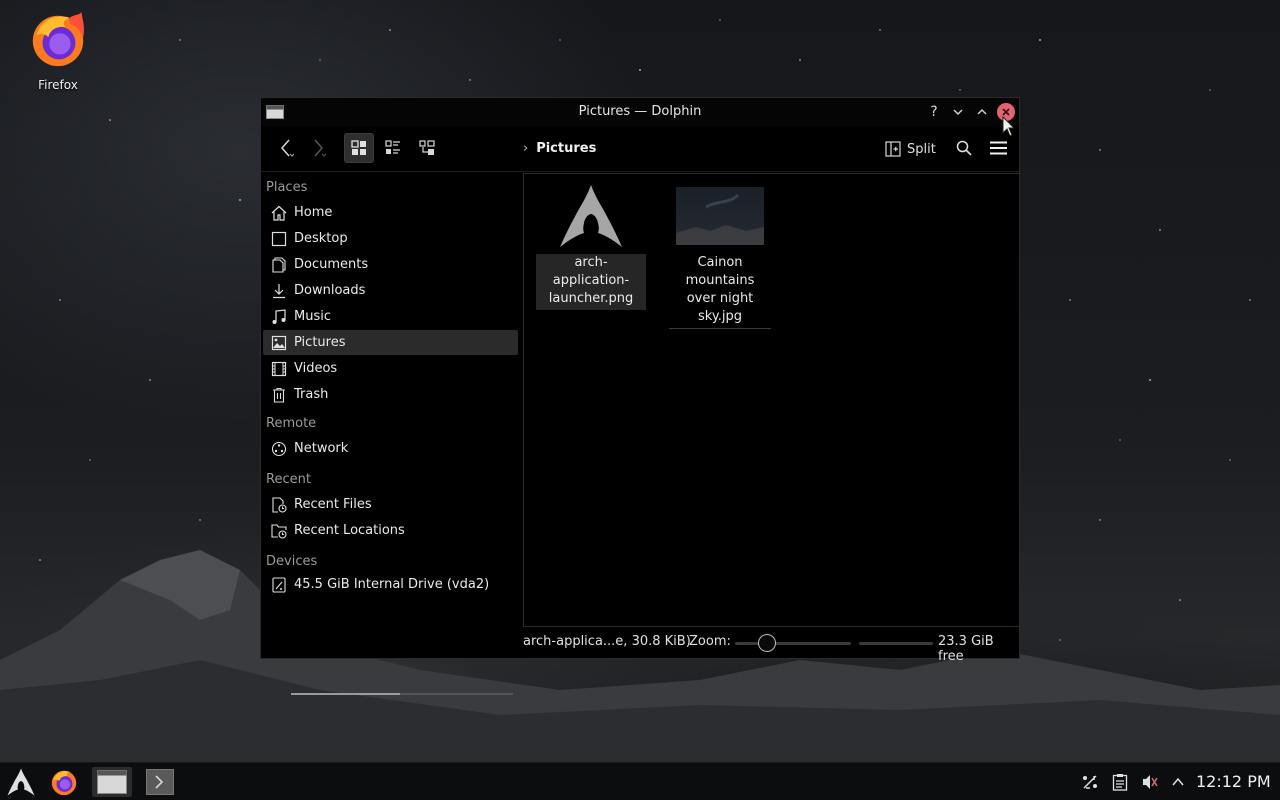  I want to click on taskbar-terminal, so click(160, 782).